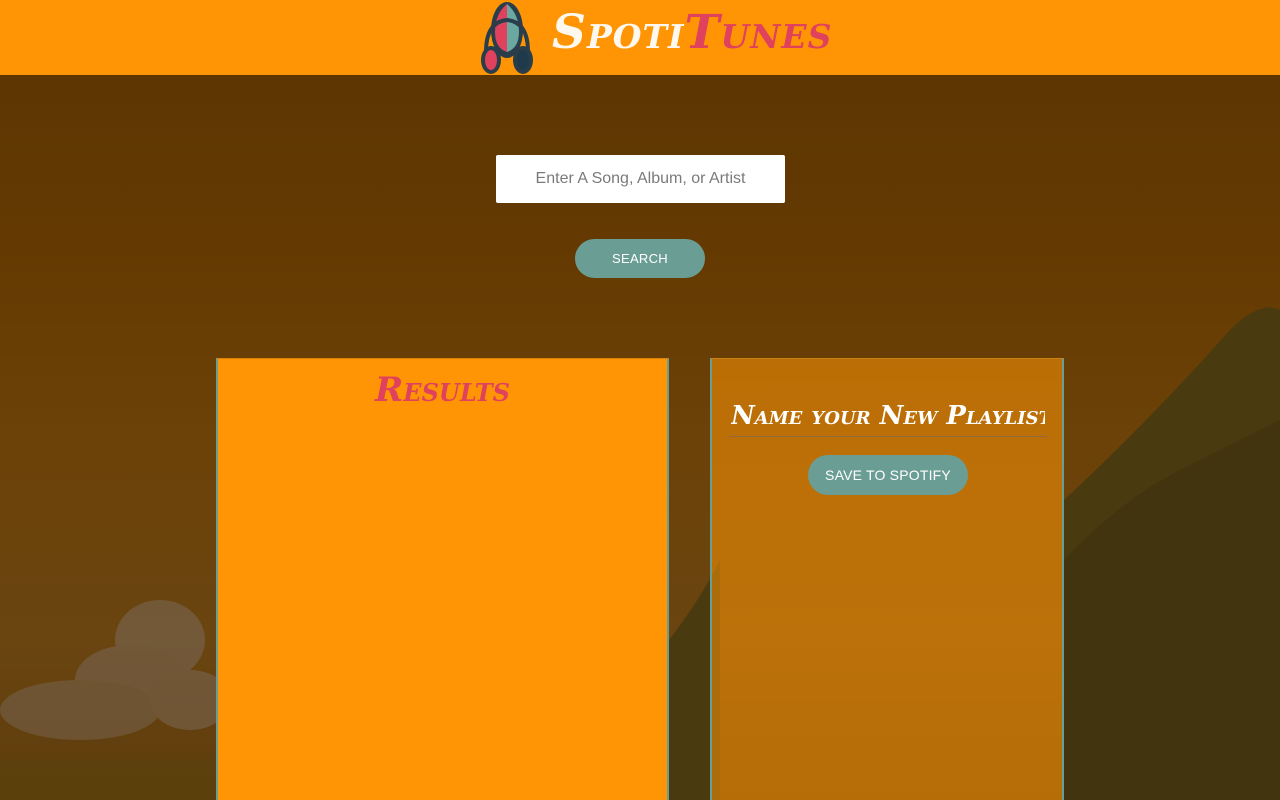 The width and height of the screenshot is (1280, 800). What do you see at coordinates (758, 32) in the screenshot?
I see `app-title-accent: Tunes` at bounding box center [758, 32].